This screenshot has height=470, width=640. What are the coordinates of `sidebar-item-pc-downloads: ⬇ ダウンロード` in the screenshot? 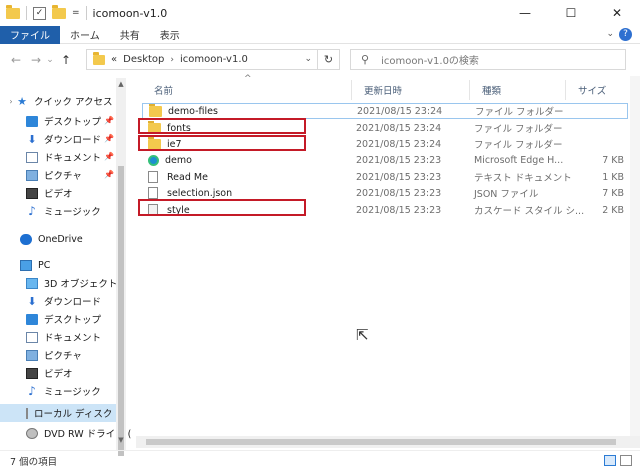 It's located at (63, 301).